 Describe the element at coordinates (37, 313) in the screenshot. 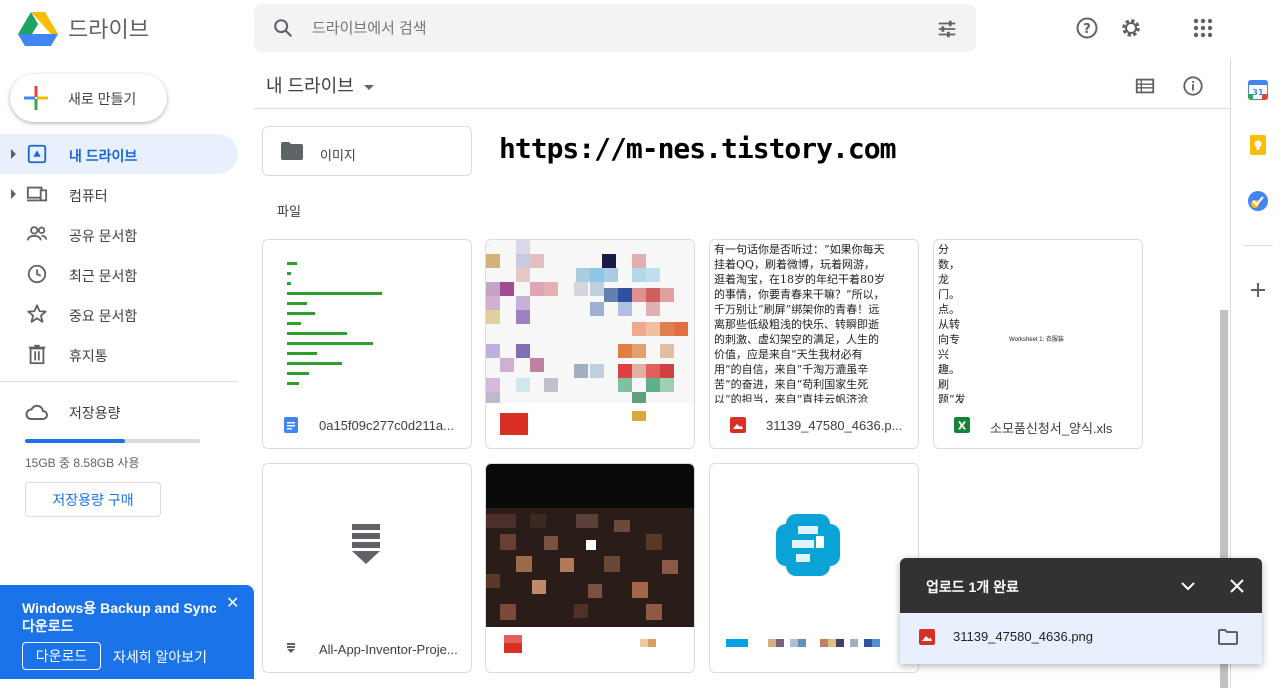

I see `star-icon` at that location.